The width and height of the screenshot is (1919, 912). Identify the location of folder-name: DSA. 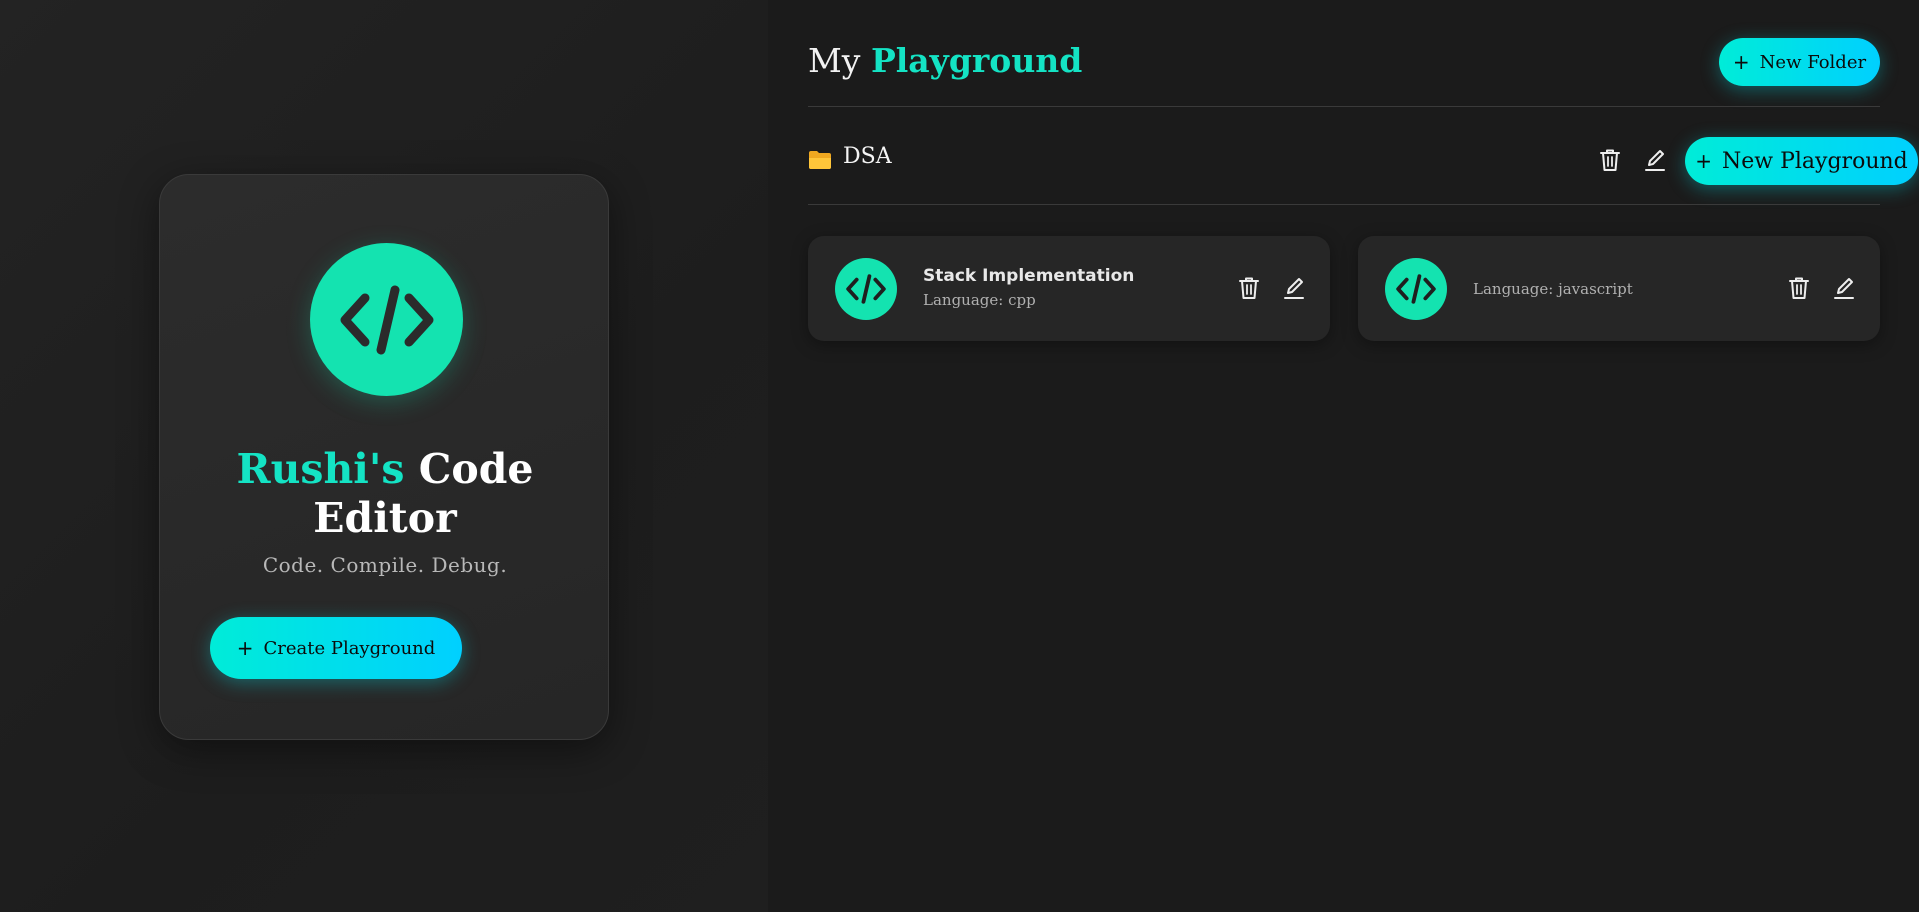
(867, 156).